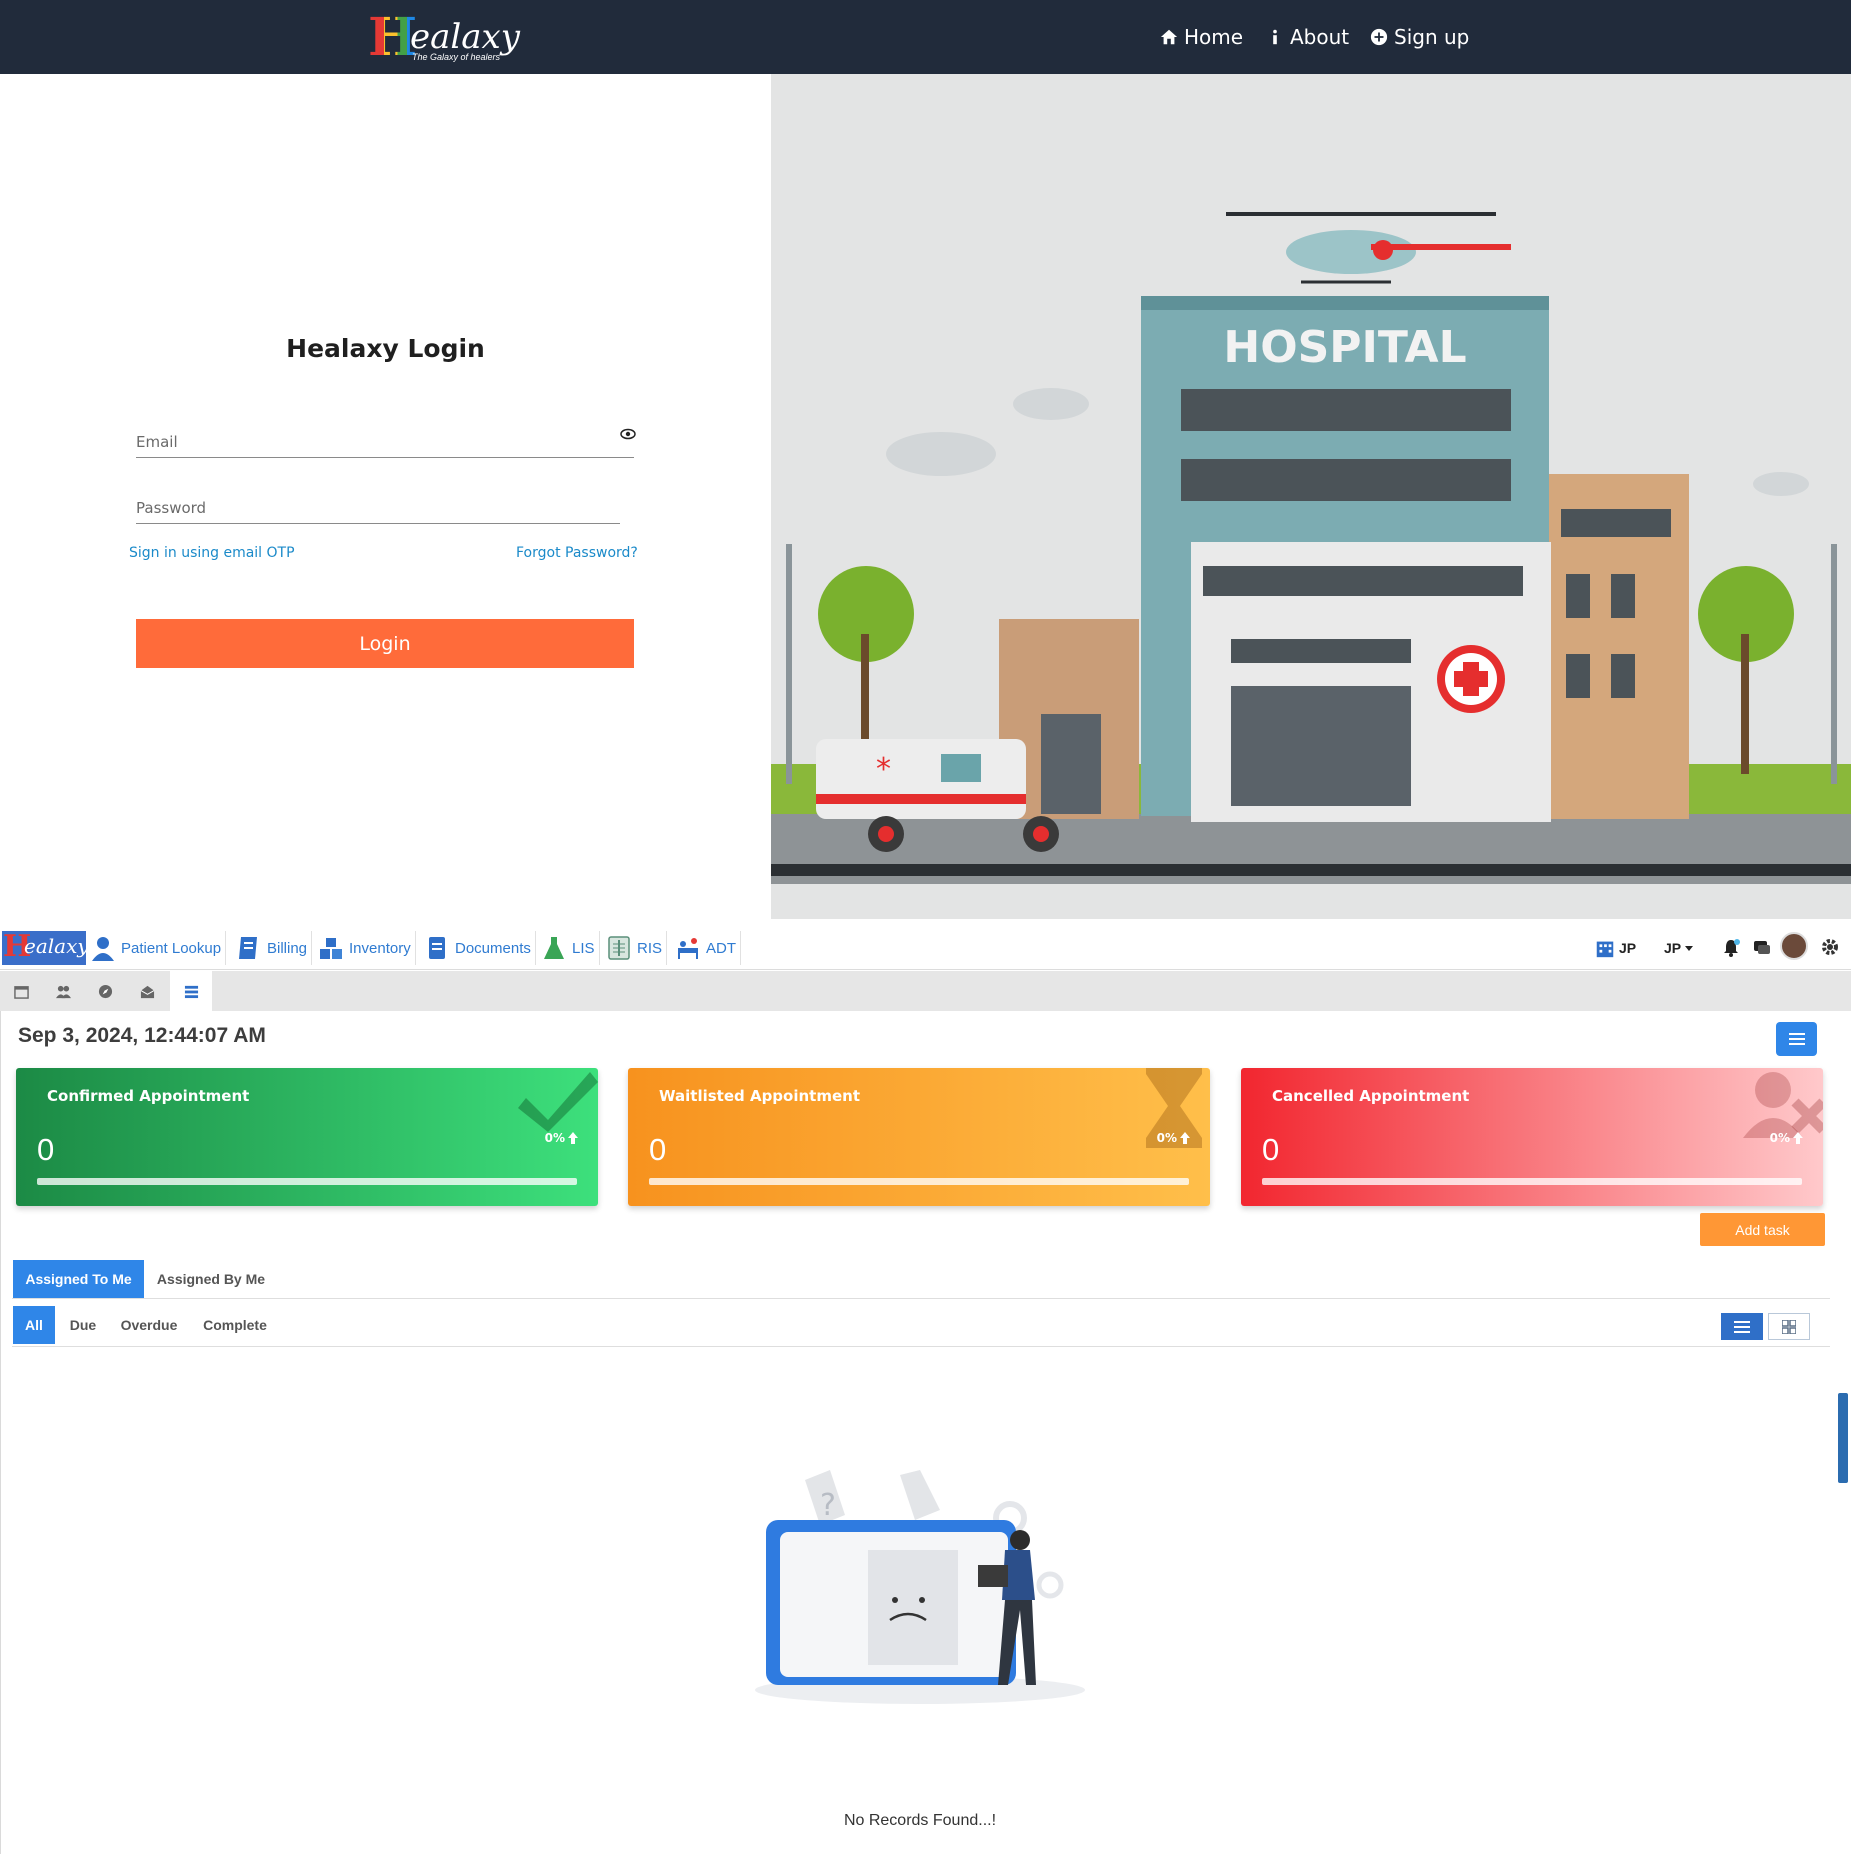 This screenshot has width=1851, height=1854. What do you see at coordinates (1344, 347) in the screenshot?
I see `hospital-sign: HOSPITAL` at bounding box center [1344, 347].